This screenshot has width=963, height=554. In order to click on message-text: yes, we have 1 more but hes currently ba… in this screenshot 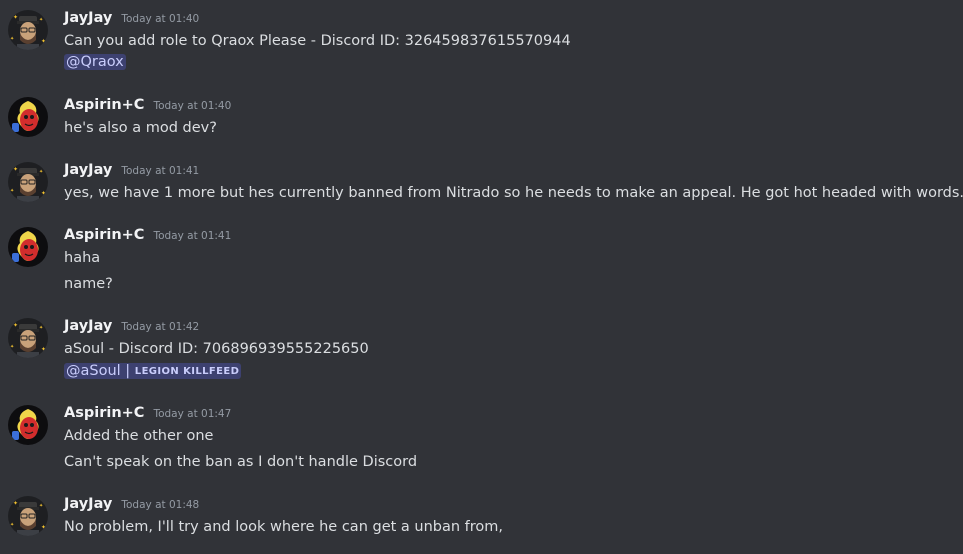, I will do `click(513, 193)`.